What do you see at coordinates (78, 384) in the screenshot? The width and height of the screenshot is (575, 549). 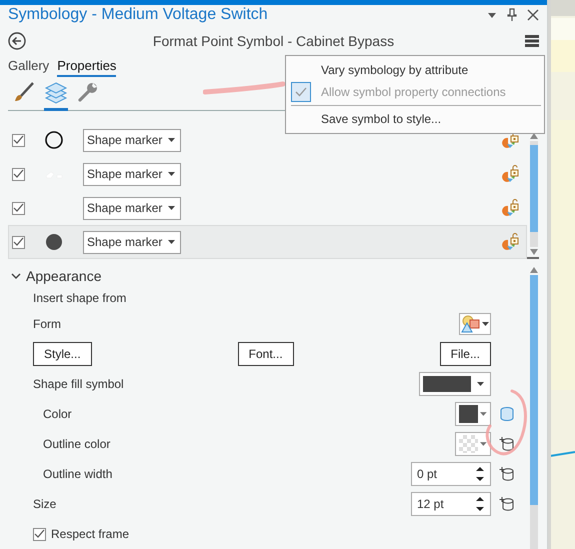 I see `field-label: Shape fill symbol` at bounding box center [78, 384].